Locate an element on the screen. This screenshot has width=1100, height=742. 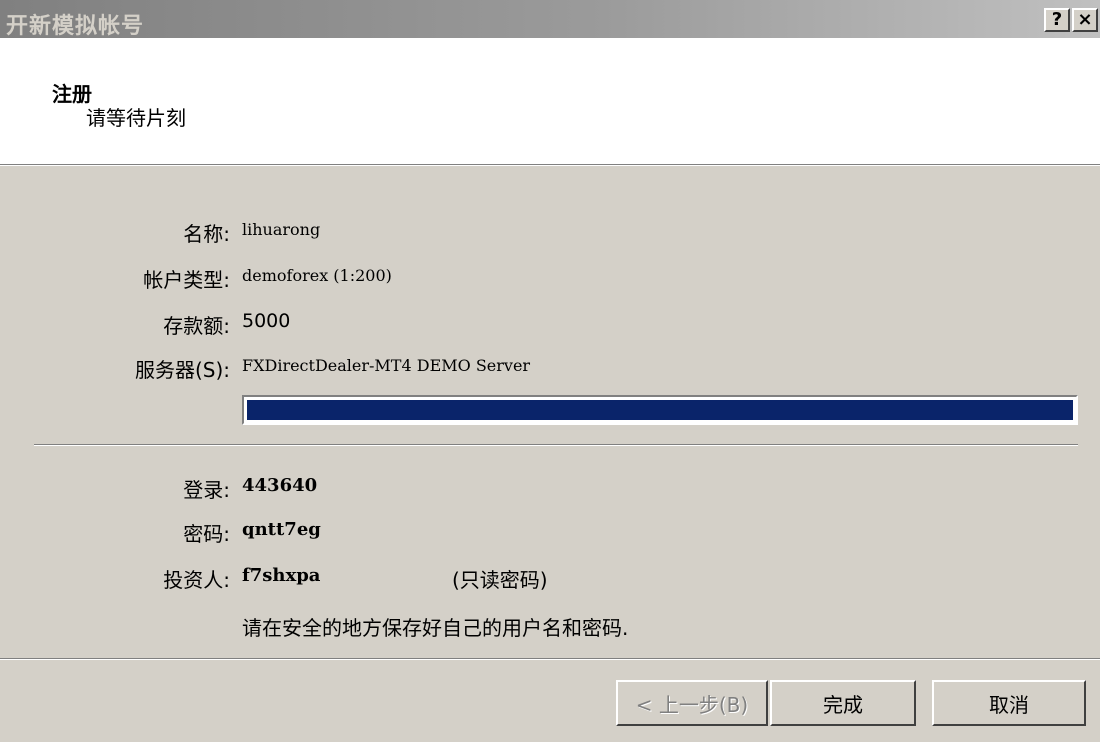
deposit-value: 5000 is located at coordinates (266, 321).